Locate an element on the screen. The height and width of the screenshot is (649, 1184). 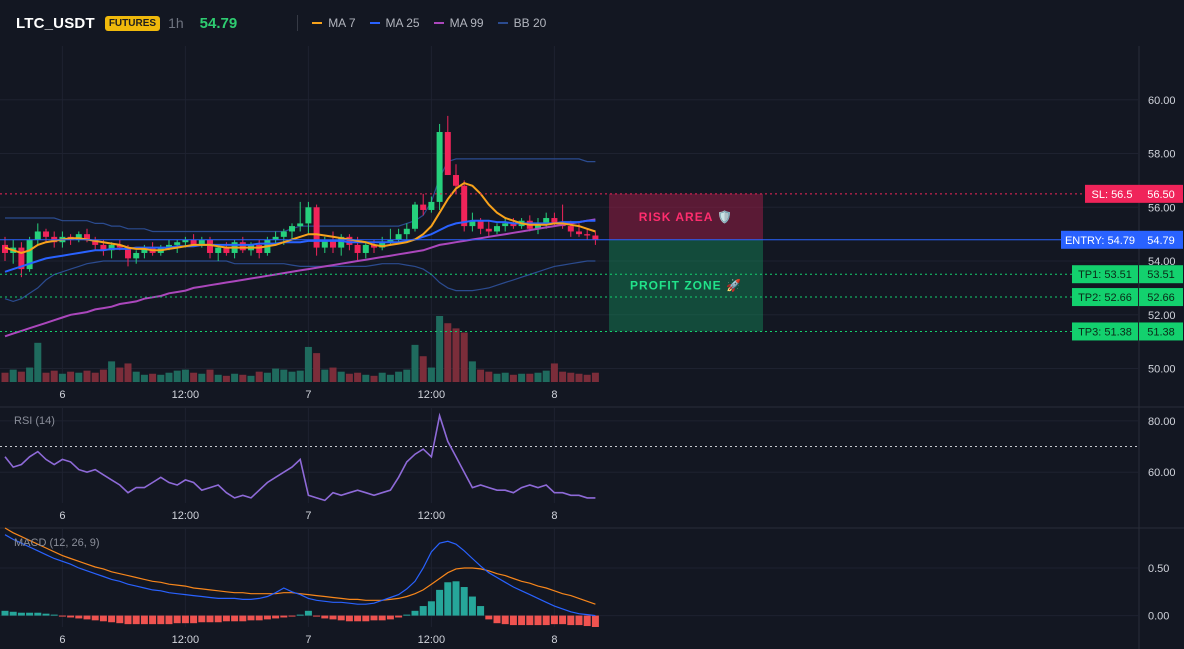
macd-tick-label: 0.00 is located at coordinates (1158, 617).